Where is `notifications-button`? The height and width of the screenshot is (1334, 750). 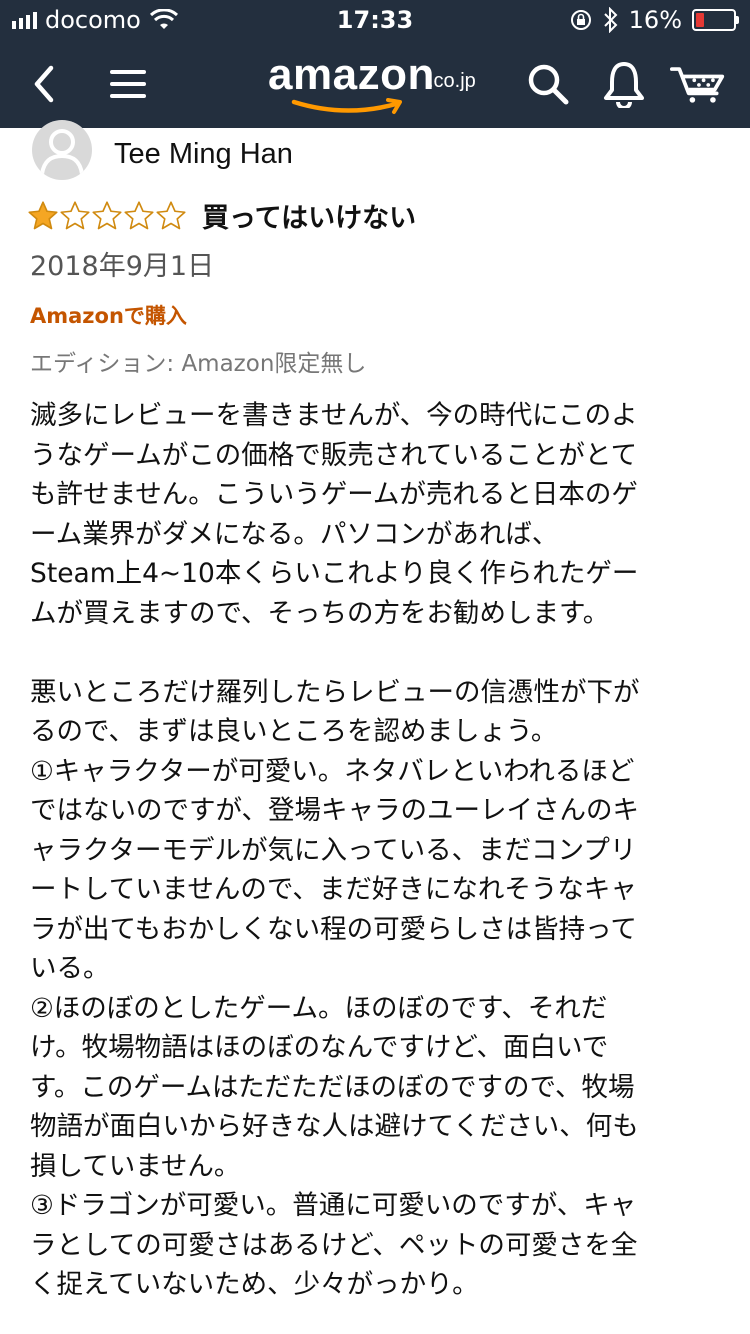
notifications-button is located at coordinates (624, 84).